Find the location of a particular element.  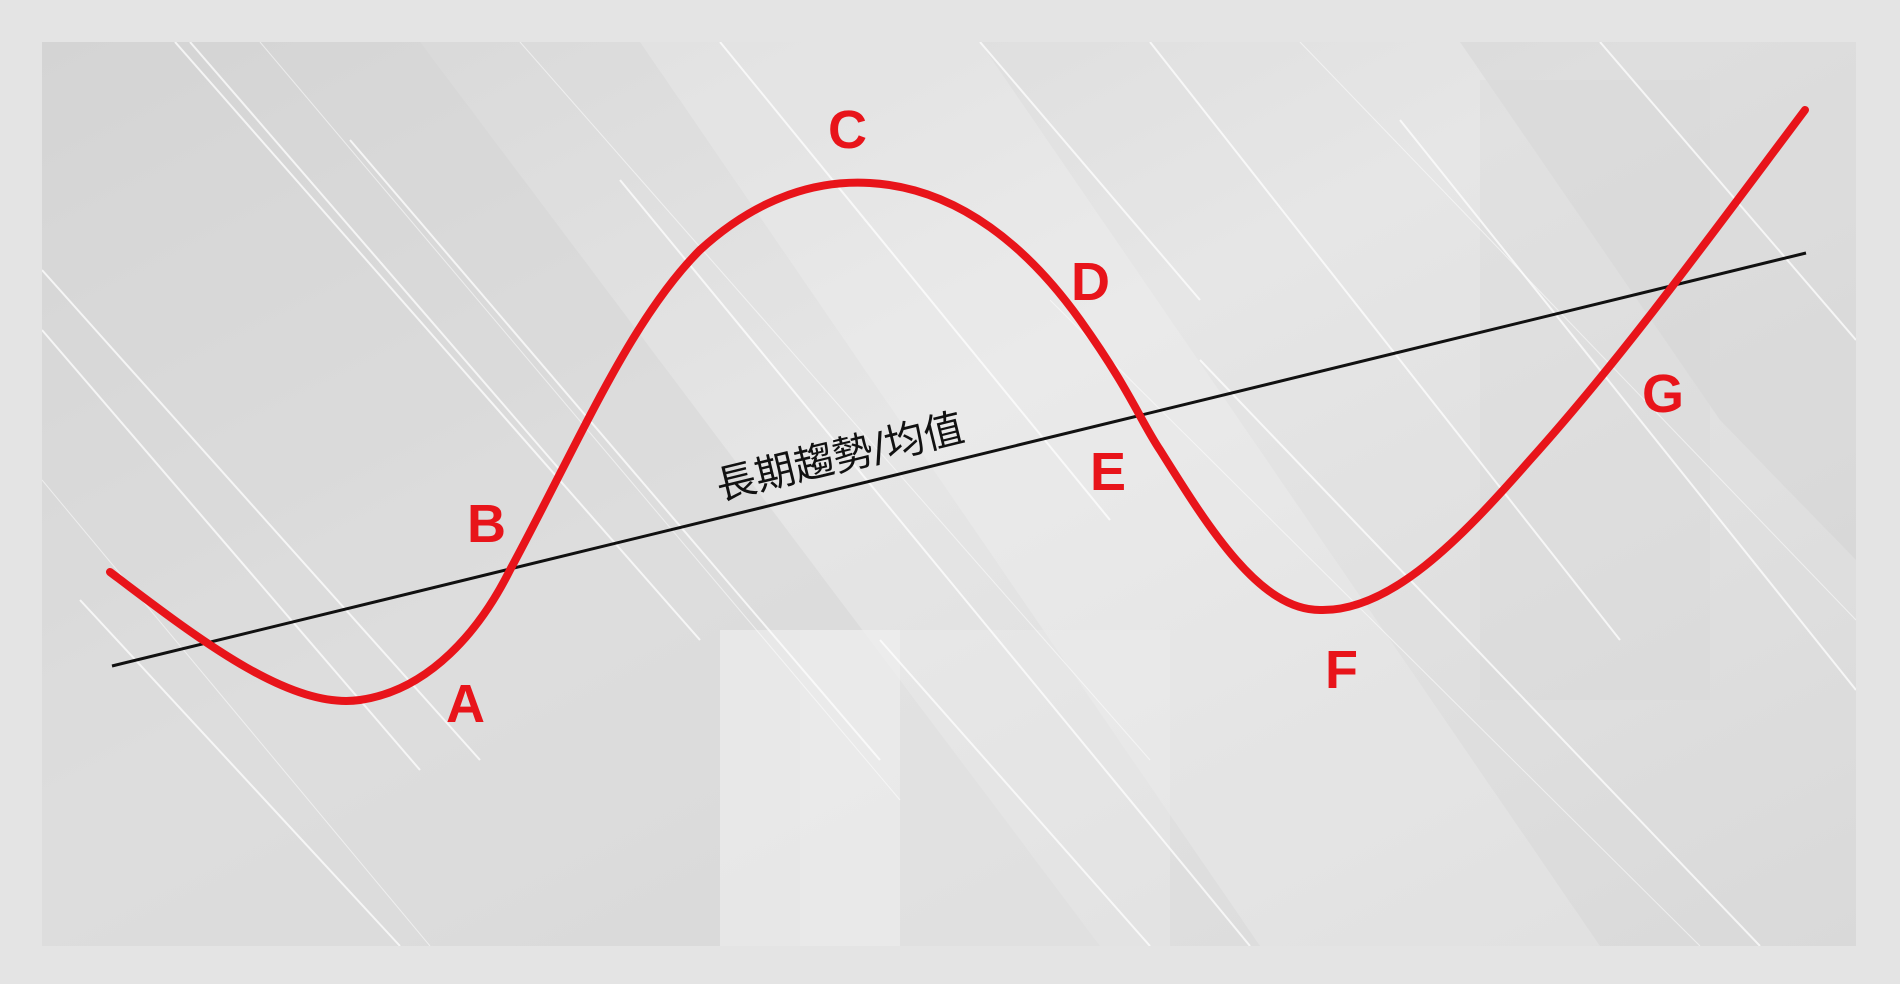

point-label-d: D is located at coordinates (1090, 282).